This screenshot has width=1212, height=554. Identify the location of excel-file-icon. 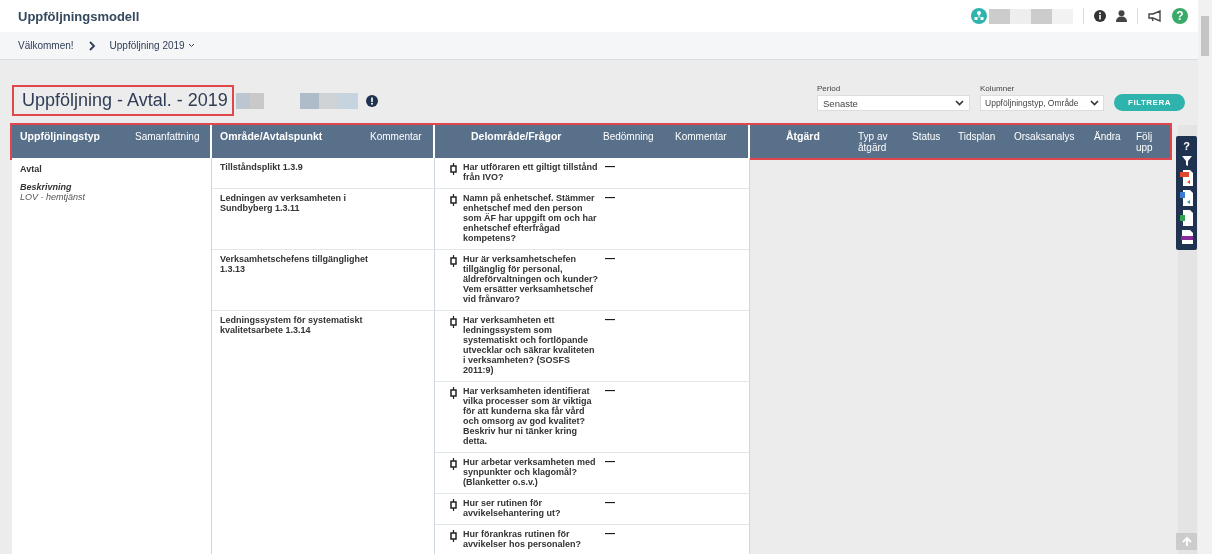
(1186, 218).